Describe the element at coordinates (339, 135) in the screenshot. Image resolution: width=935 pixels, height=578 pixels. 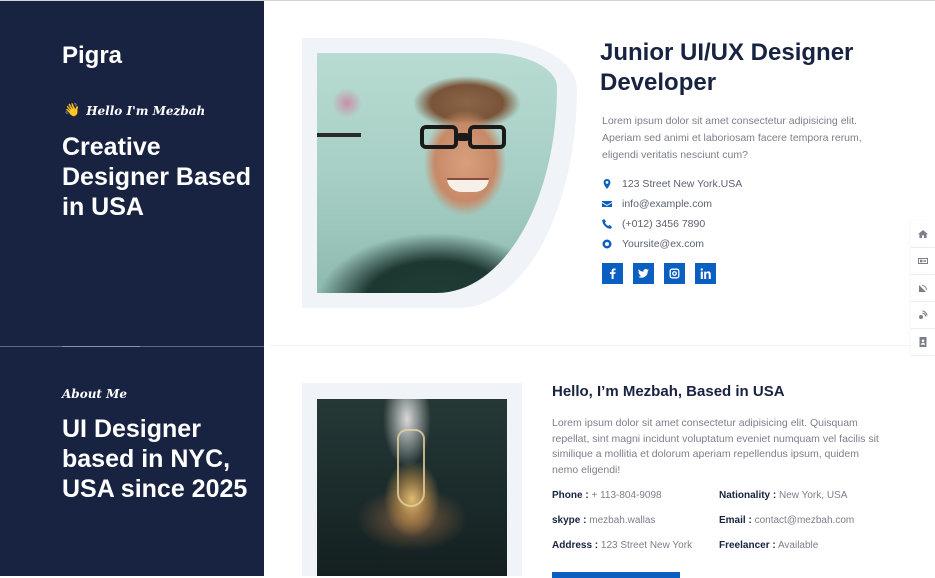
I see `background-shelf` at that location.